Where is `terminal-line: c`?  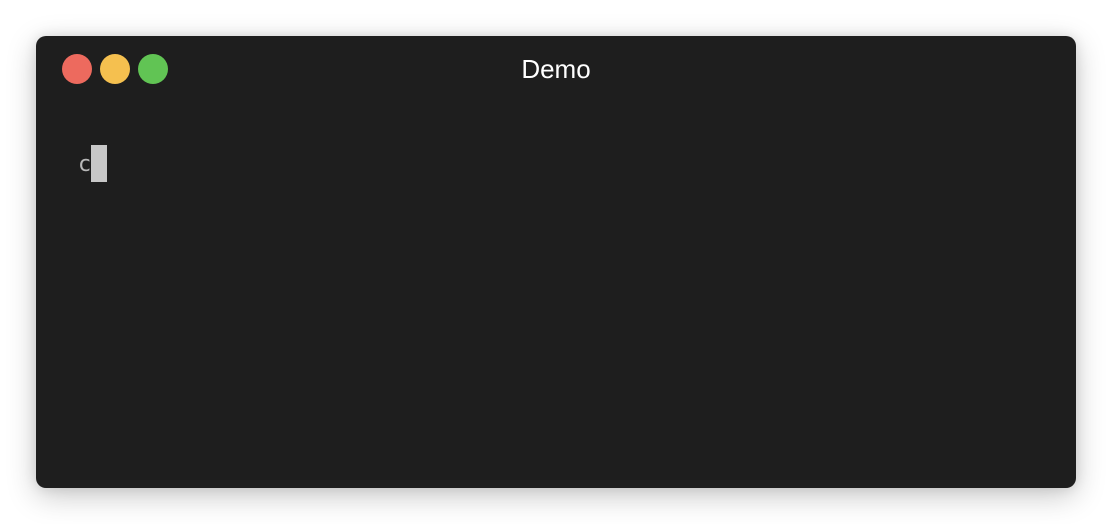 terminal-line: c is located at coordinates (562, 163).